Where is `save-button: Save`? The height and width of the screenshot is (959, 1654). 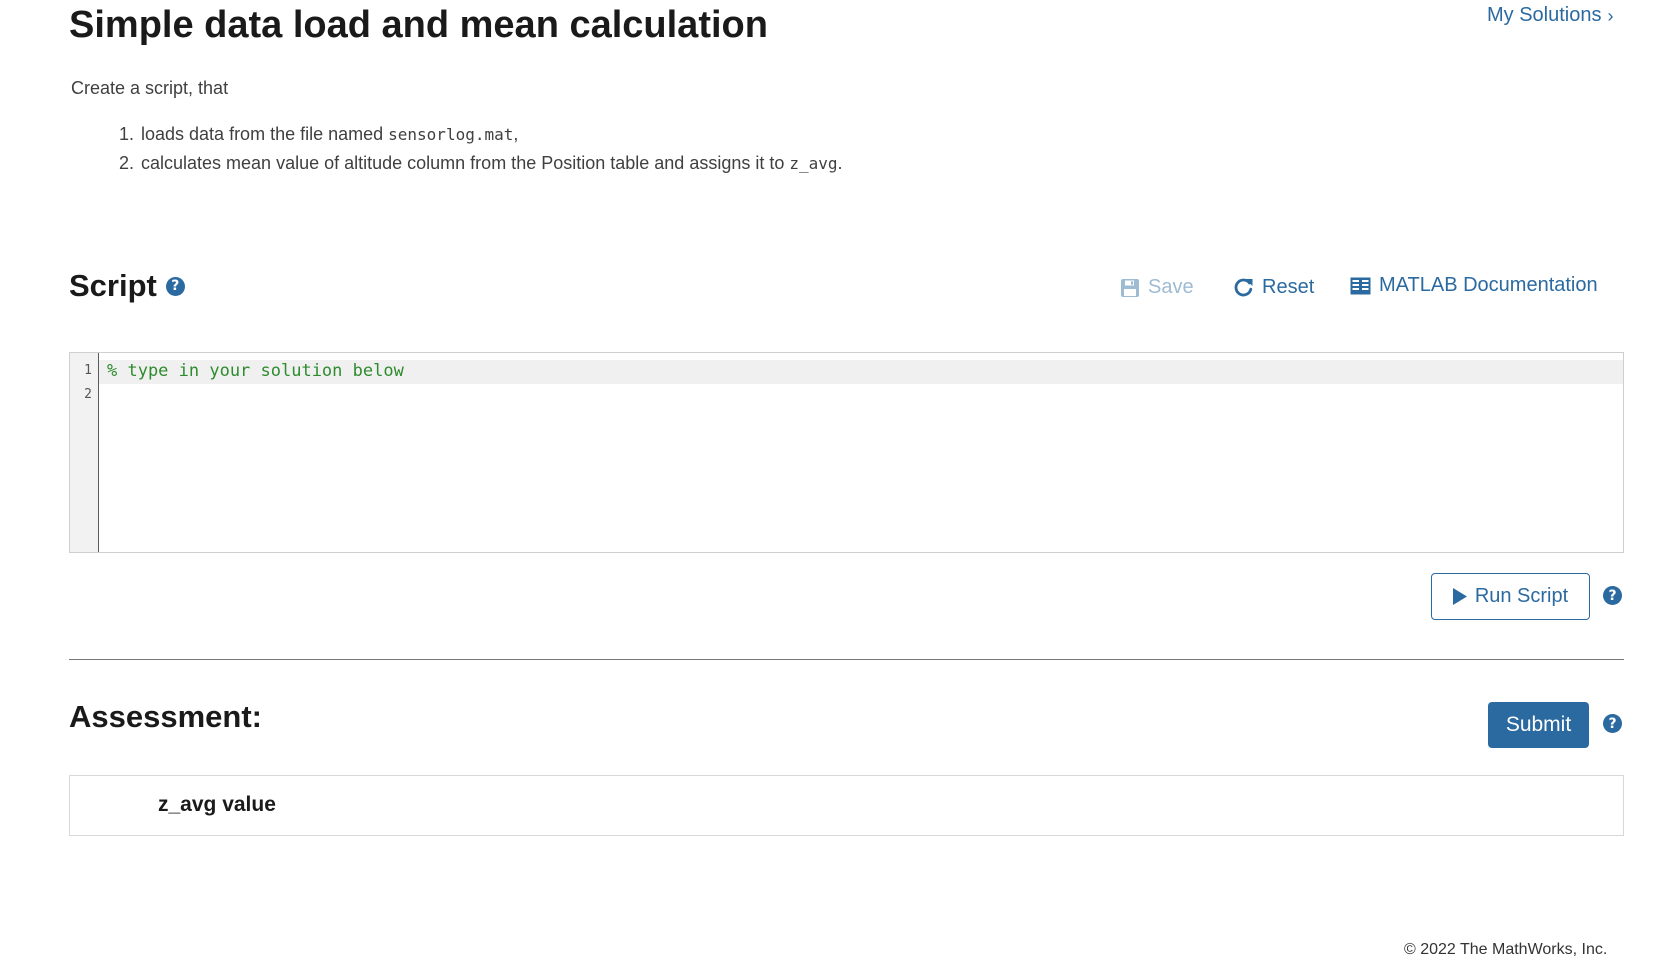
save-button: Save is located at coordinates (1157, 287).